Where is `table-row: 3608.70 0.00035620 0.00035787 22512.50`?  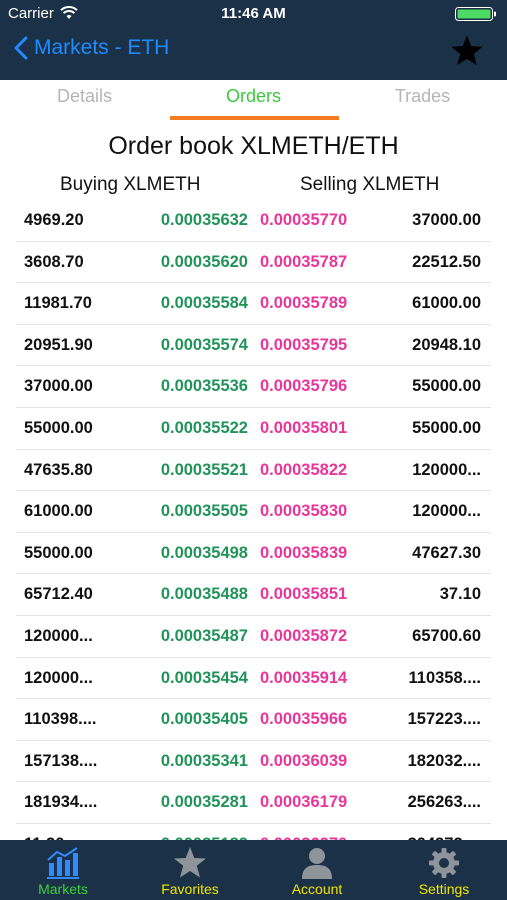
table-row: 3608.70 0.00035620 0.00035787 22512.50 is located at coordinates (253, 263).